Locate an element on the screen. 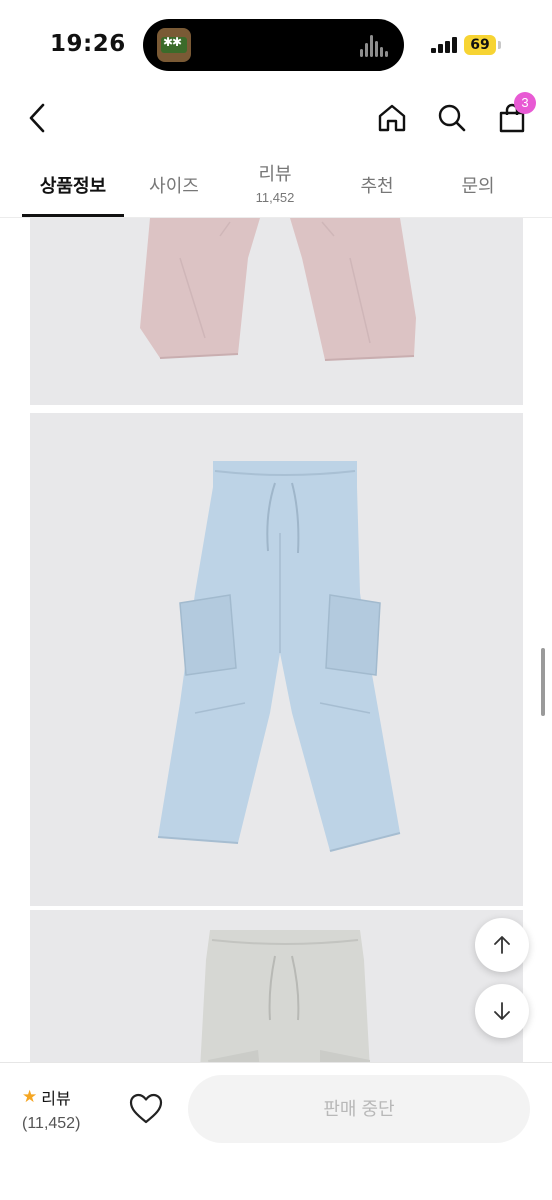 This screenshot has width=552, height=1200. battery-tip is located at coordinates (499, 45).